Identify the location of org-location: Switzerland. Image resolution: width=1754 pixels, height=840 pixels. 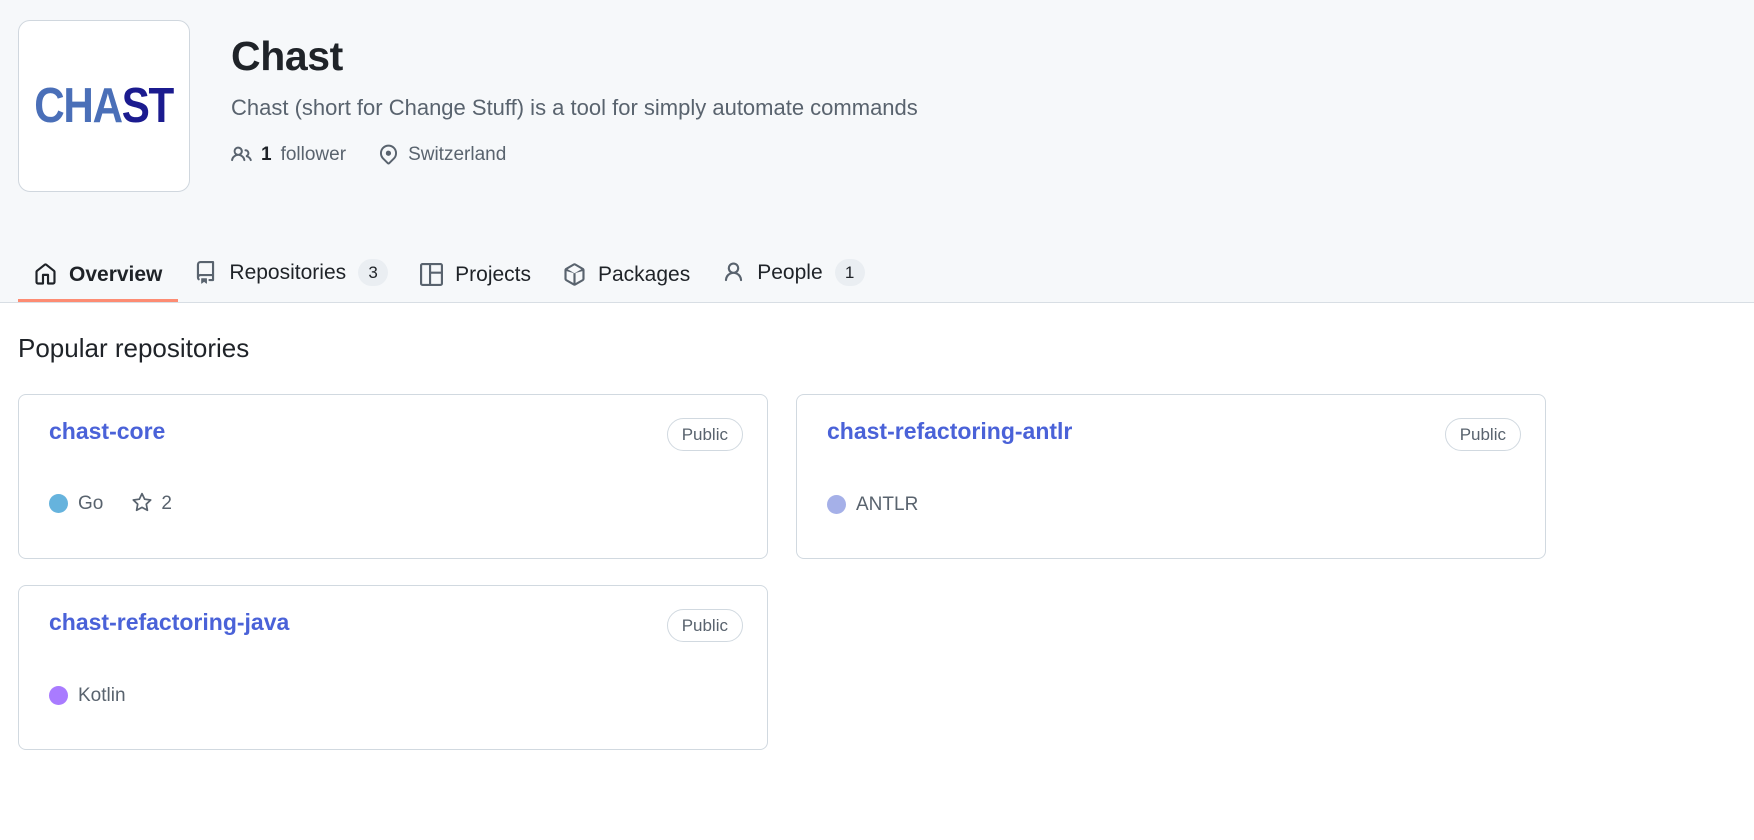
(442, 154).